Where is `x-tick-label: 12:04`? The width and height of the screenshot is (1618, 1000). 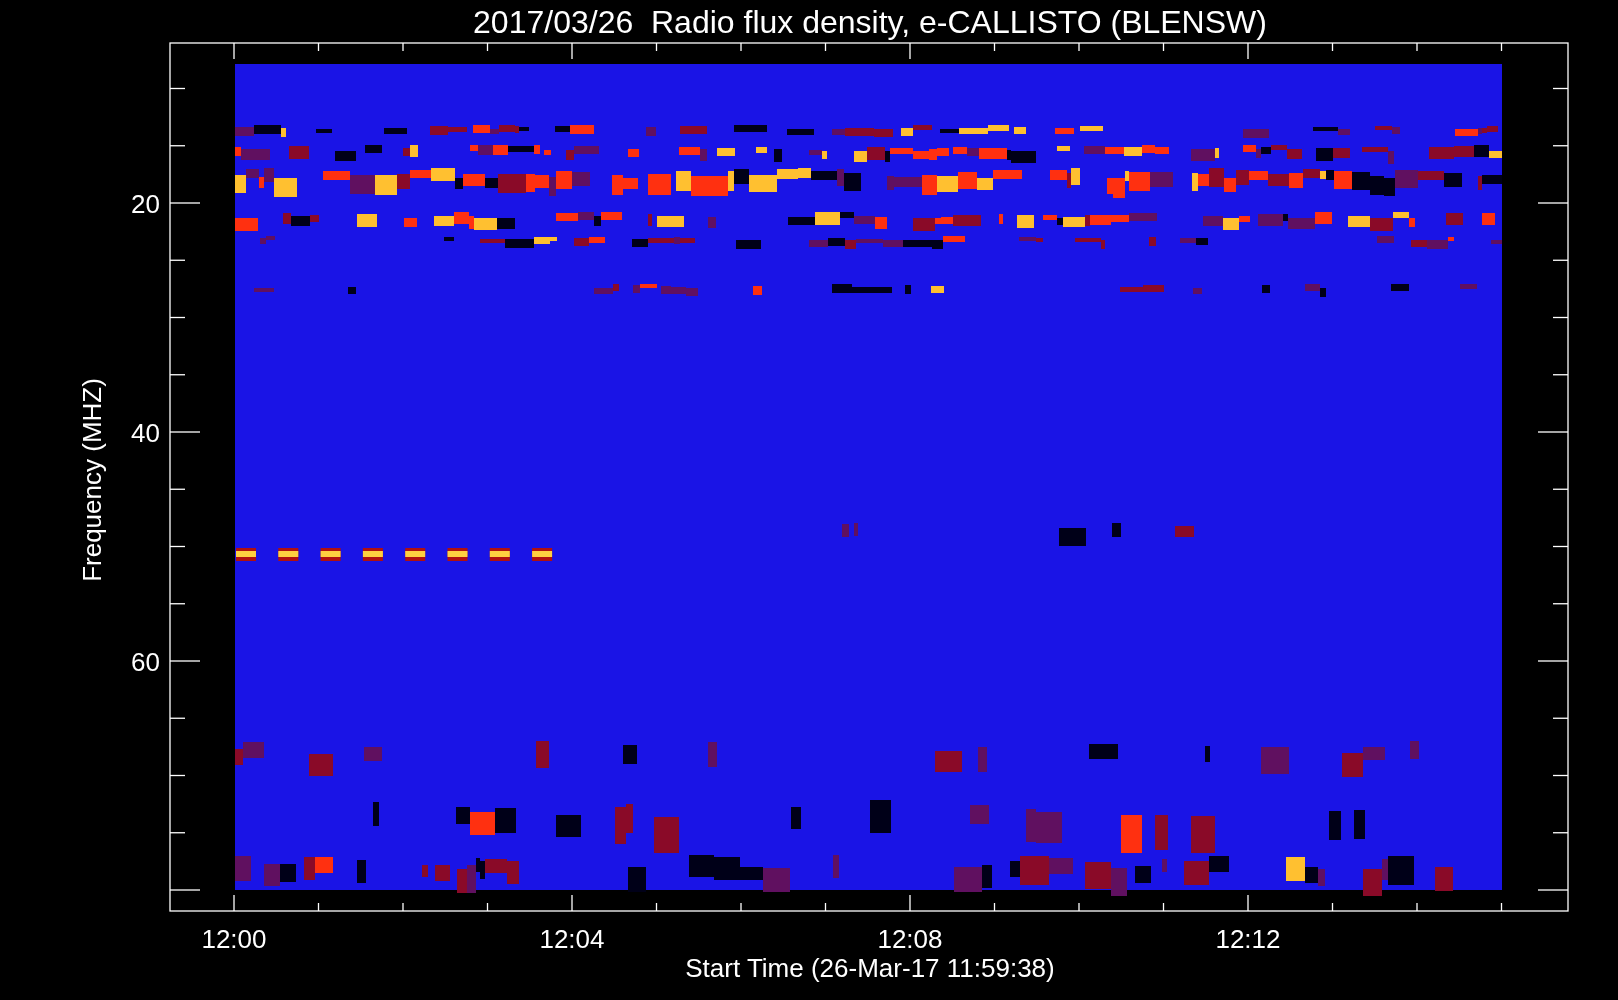
x-tick-label: 12:04 is located at coordinates (572, 939).